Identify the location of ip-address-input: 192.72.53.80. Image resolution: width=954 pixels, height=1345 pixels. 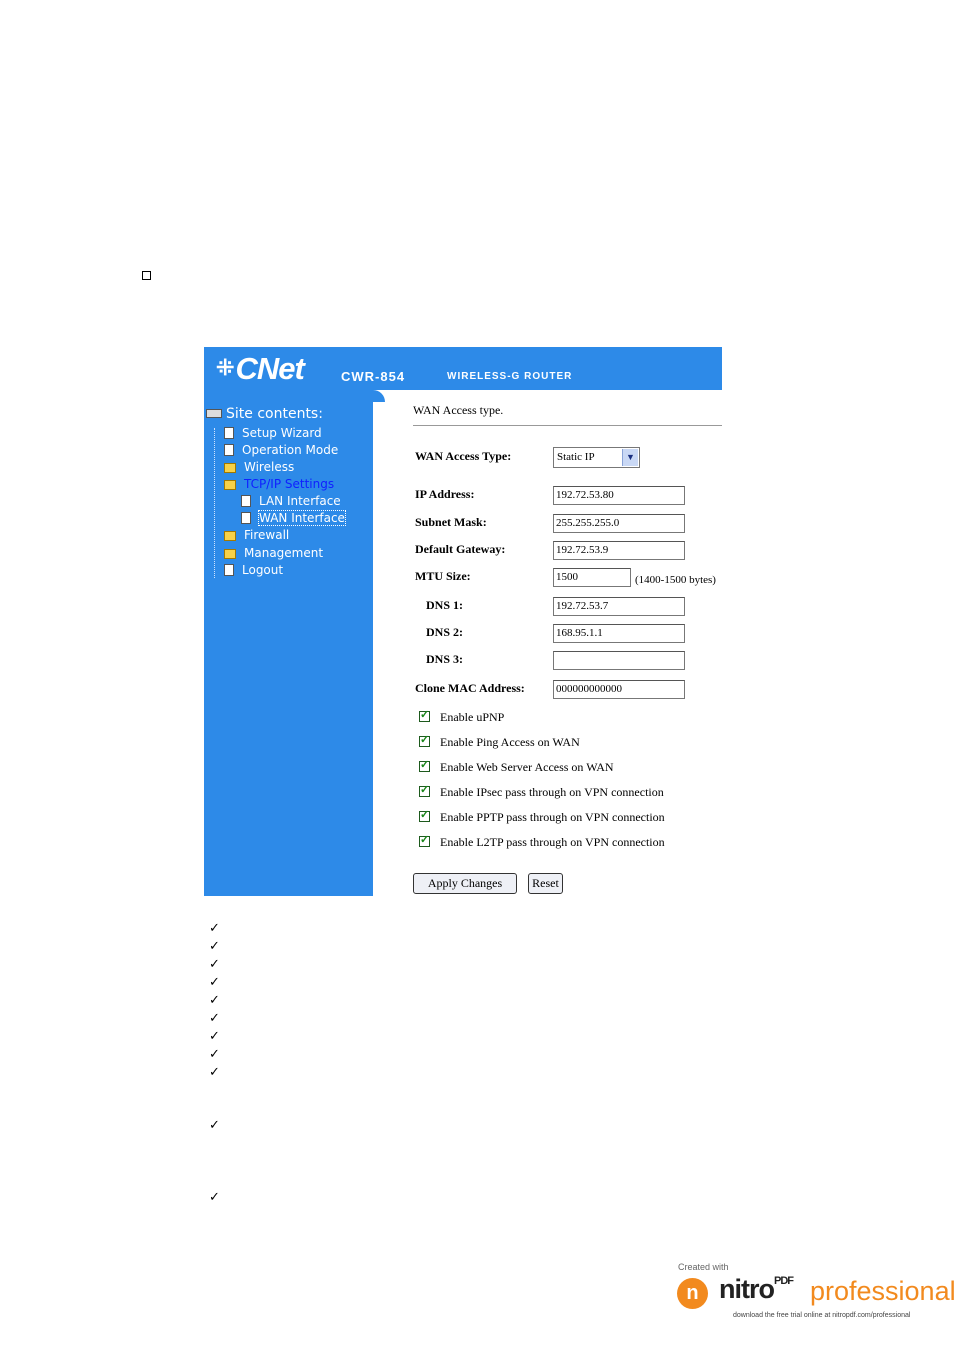
(619, 495).